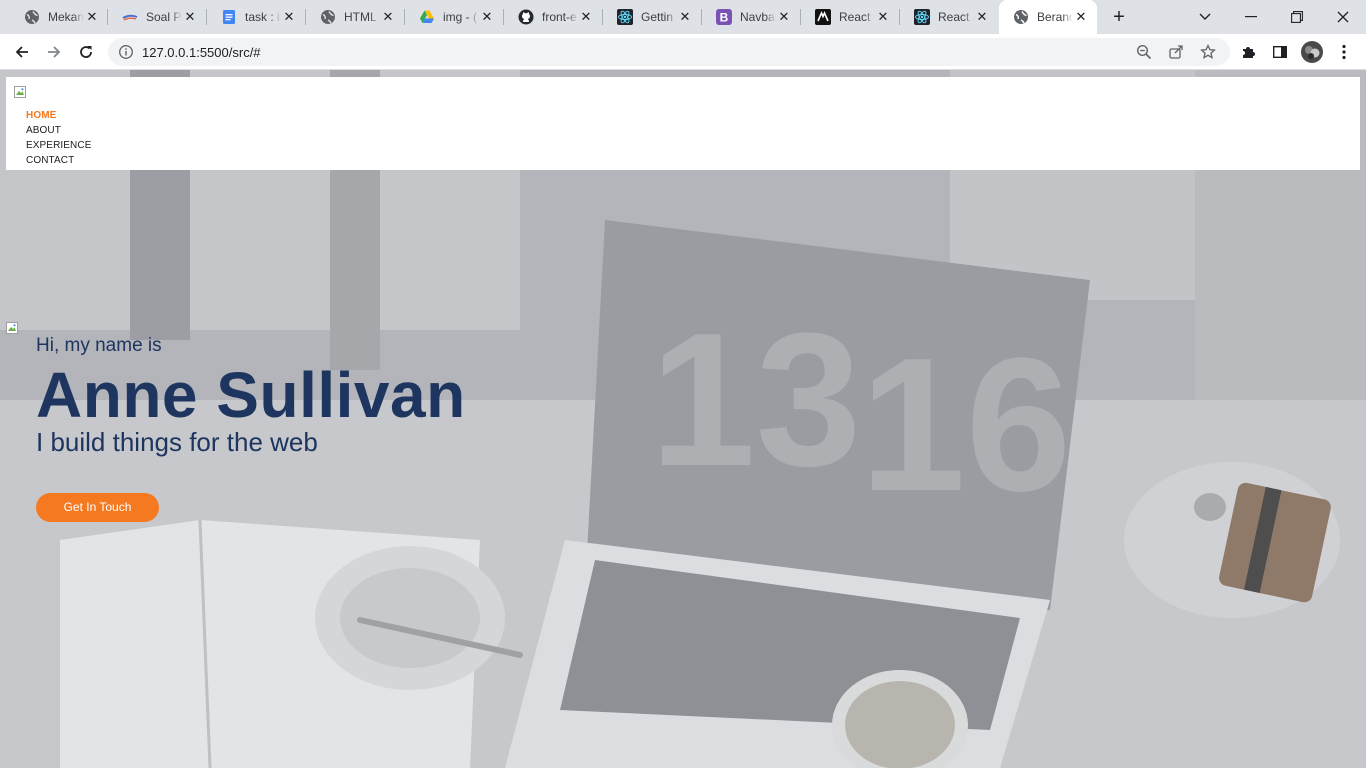  I want to click on tab: React / ✕, so click(949, 17).